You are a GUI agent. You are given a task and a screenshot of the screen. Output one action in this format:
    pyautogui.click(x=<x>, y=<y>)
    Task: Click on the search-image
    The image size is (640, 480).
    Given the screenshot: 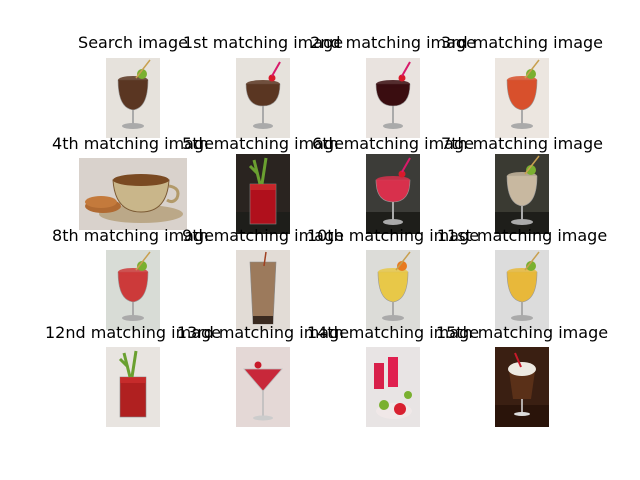 What is the action you would take?
    pyautogui.click(x=133, y=98)
    